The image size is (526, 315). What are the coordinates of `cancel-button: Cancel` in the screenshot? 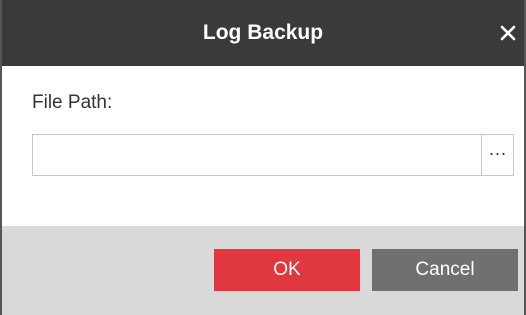 It's located at (445, 270).